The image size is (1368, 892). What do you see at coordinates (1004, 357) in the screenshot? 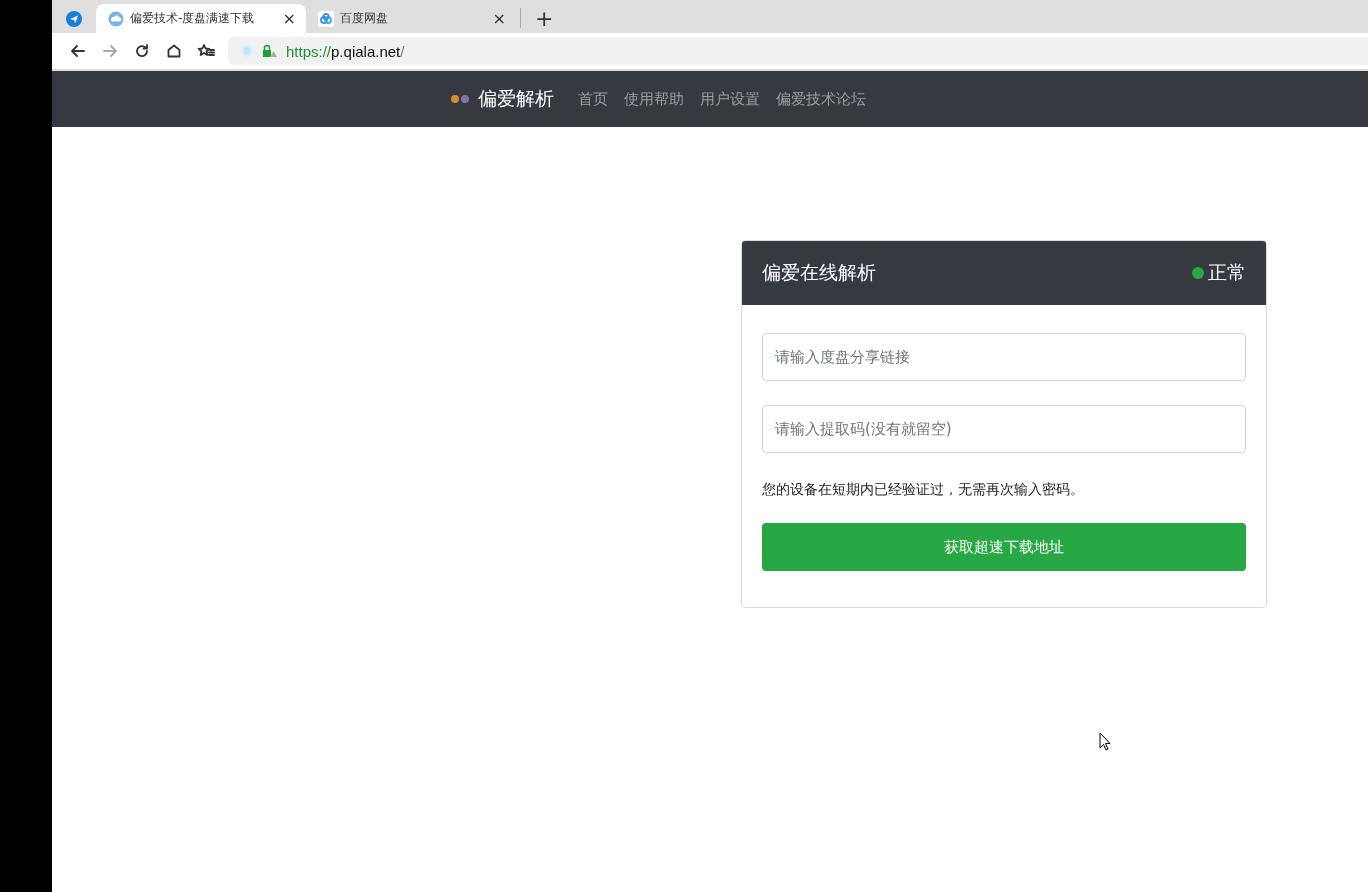
I see `input-field: 请输入度盘分享链接` at bounding box center [1004, 357].